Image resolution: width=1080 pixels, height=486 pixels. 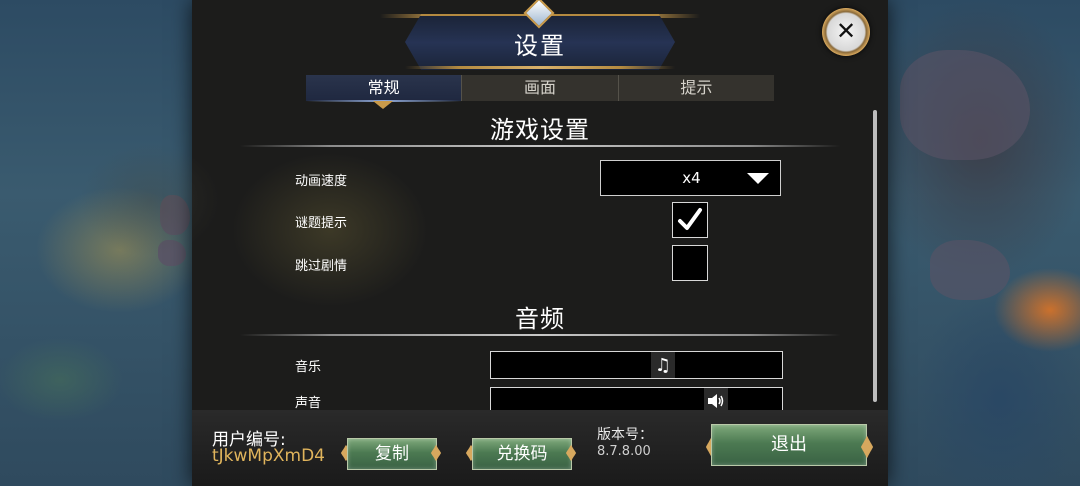 I want to click on animation-speed-label: 动画速度, so click(x=321, y=181).